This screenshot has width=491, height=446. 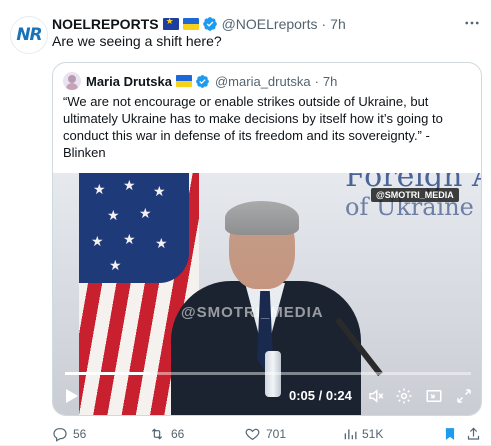 I want to click on video-timecode: 0:05 / 0:24, so click(x=320, y=395).